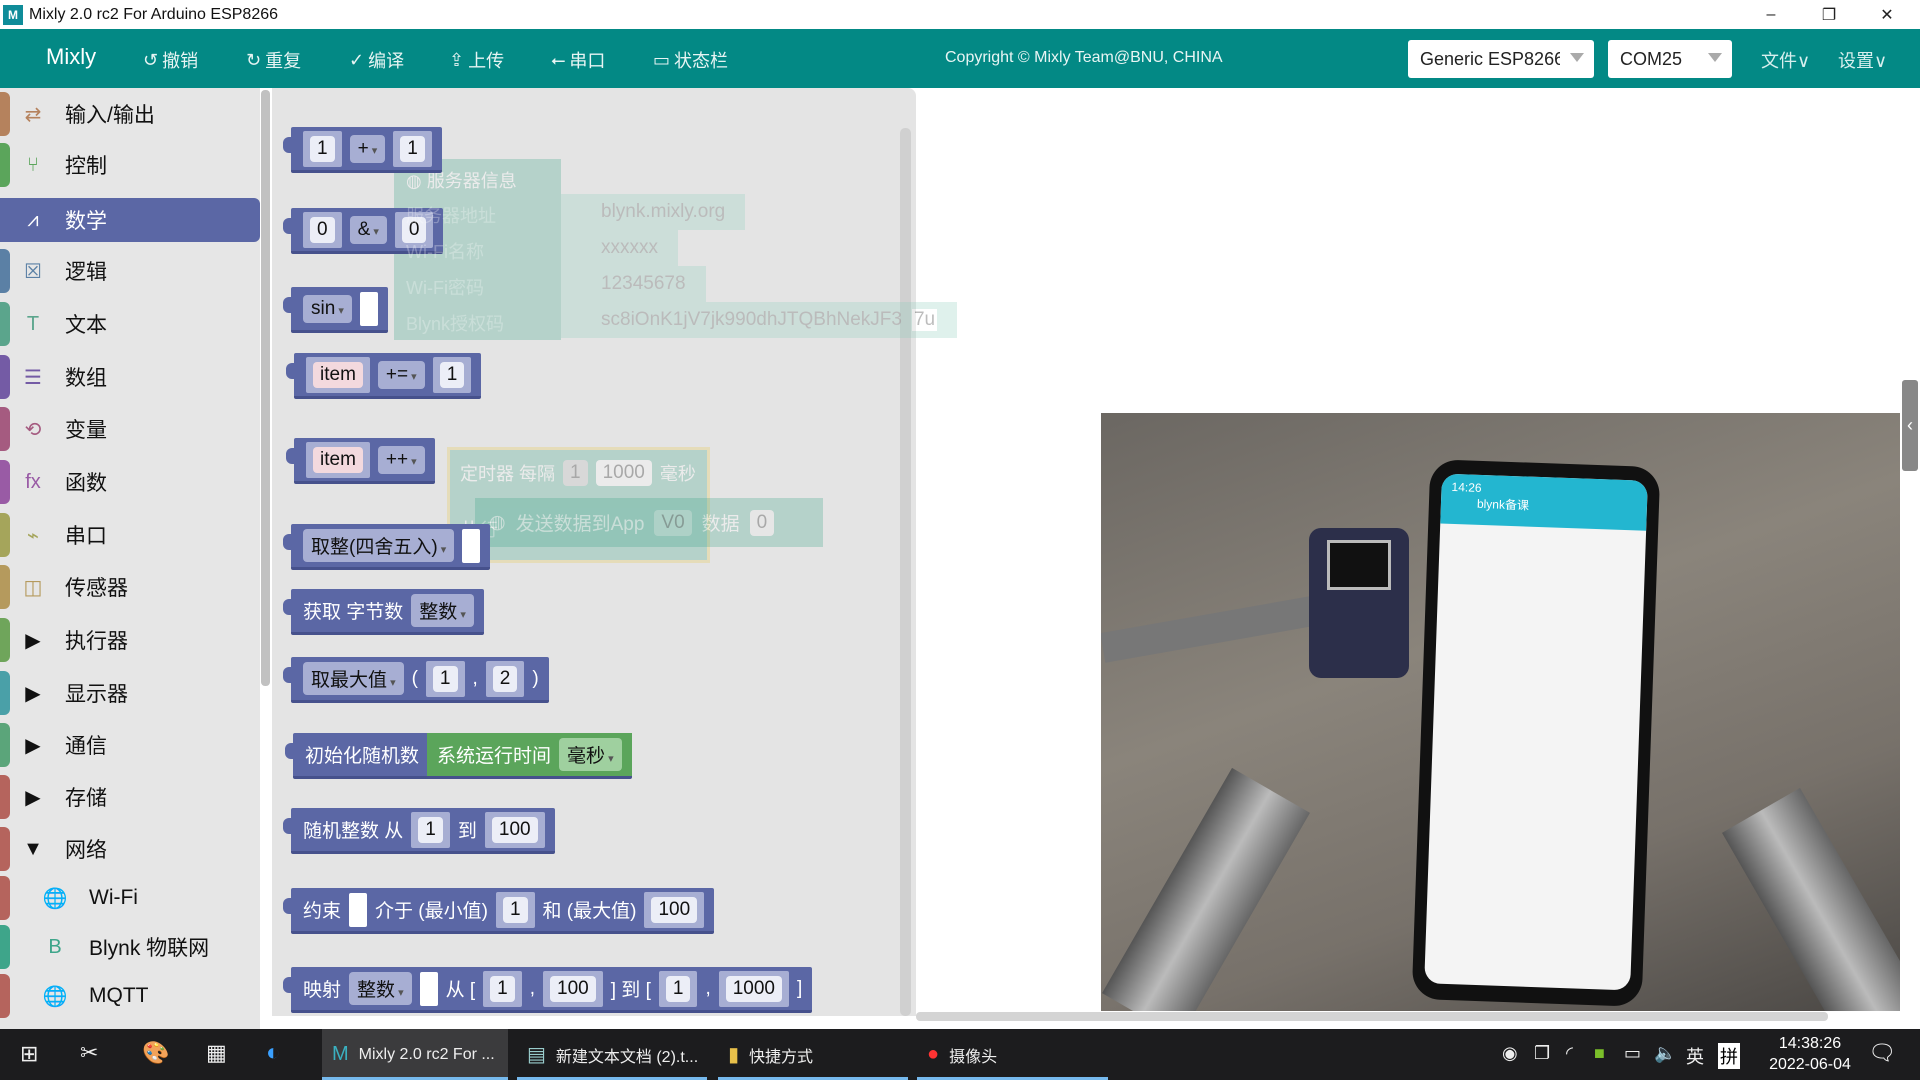  What do you see at coordinates (376, 60) in the screenshot?
I see `compile-button: ✓ 编译` at bounding box center [376, 60].